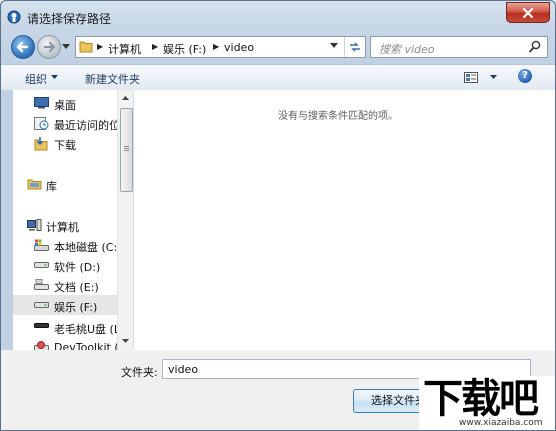 The height and width of the screenshot is (431, 556). What do you see at coordinates (278, 16) in the screenshot?
I see `title-bar: 请选择保存路径` at bounding box center [278, 16].